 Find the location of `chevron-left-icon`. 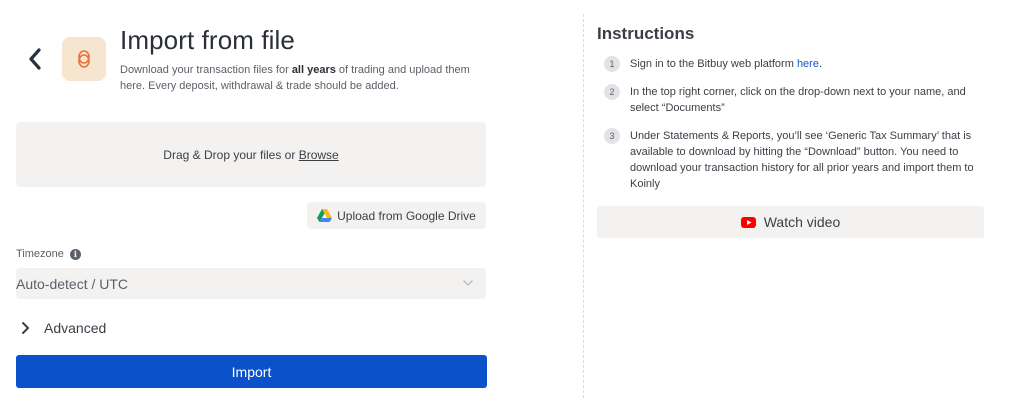

chevron-left-icon is located at coordinates (35, 59).